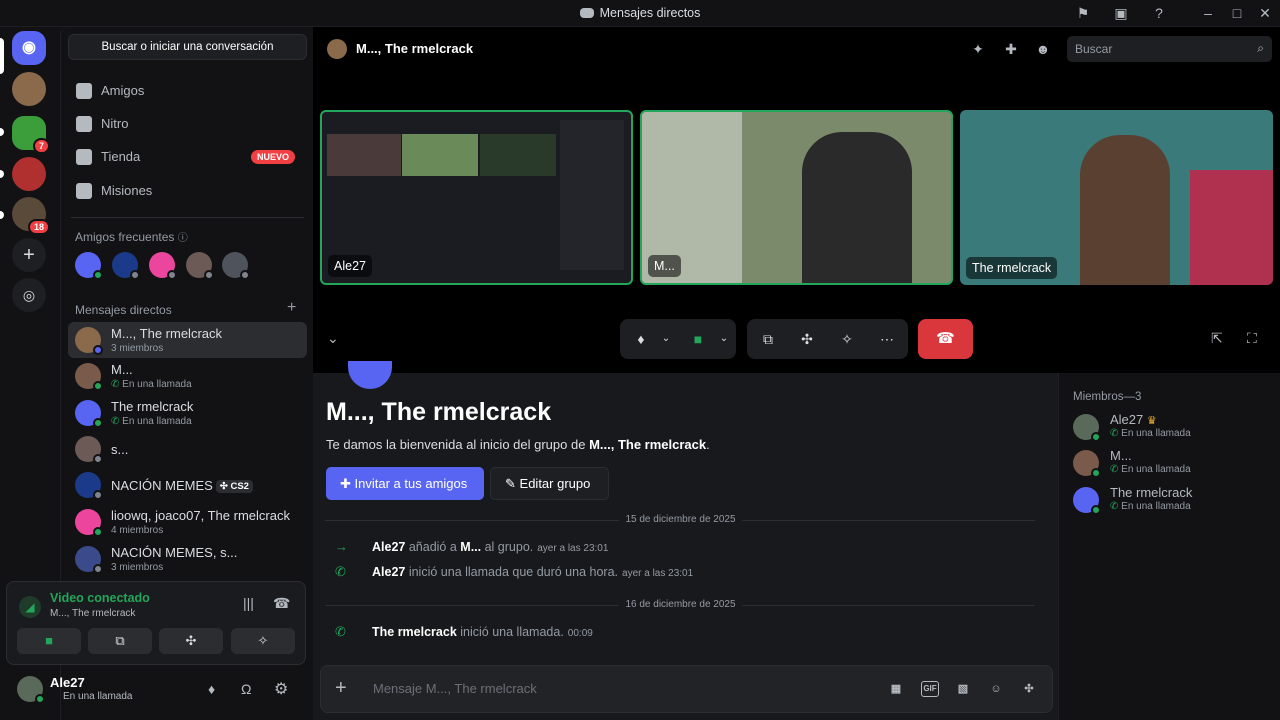 This screenshot has width=1280, height=720. I want to click on add-server-button: +, so click(29, 255).